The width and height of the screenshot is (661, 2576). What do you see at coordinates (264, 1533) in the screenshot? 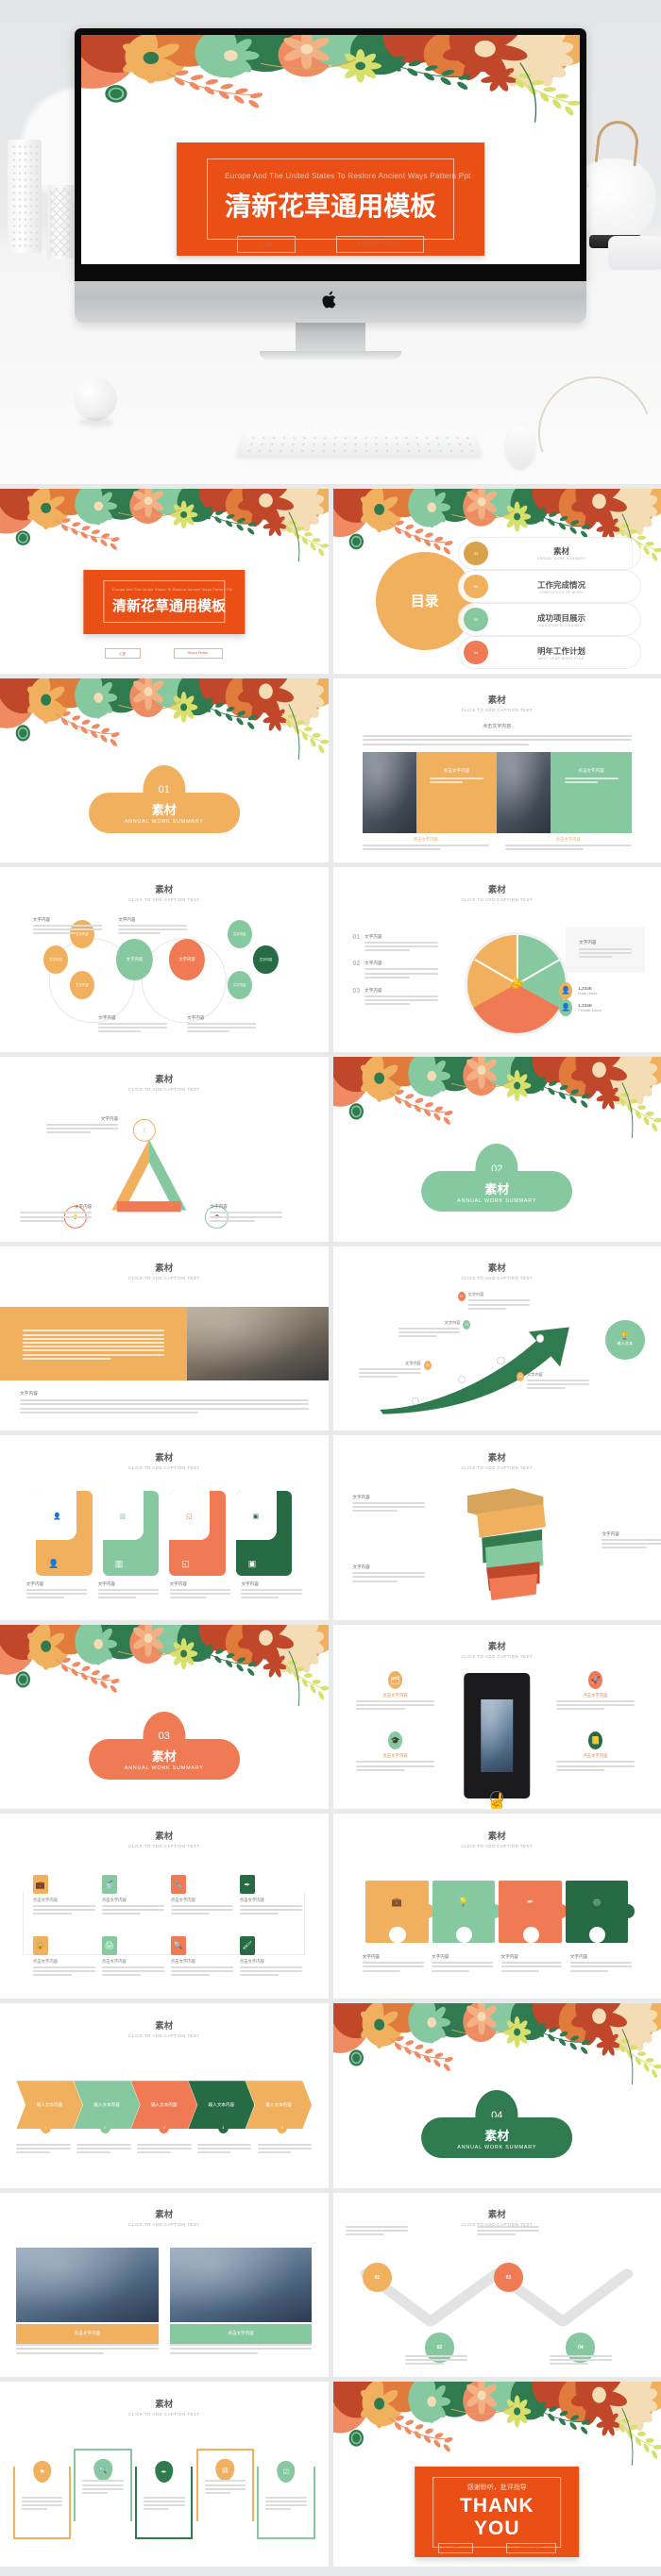
I see `info-card: ▣▣` at bounding box center [264, 1533].